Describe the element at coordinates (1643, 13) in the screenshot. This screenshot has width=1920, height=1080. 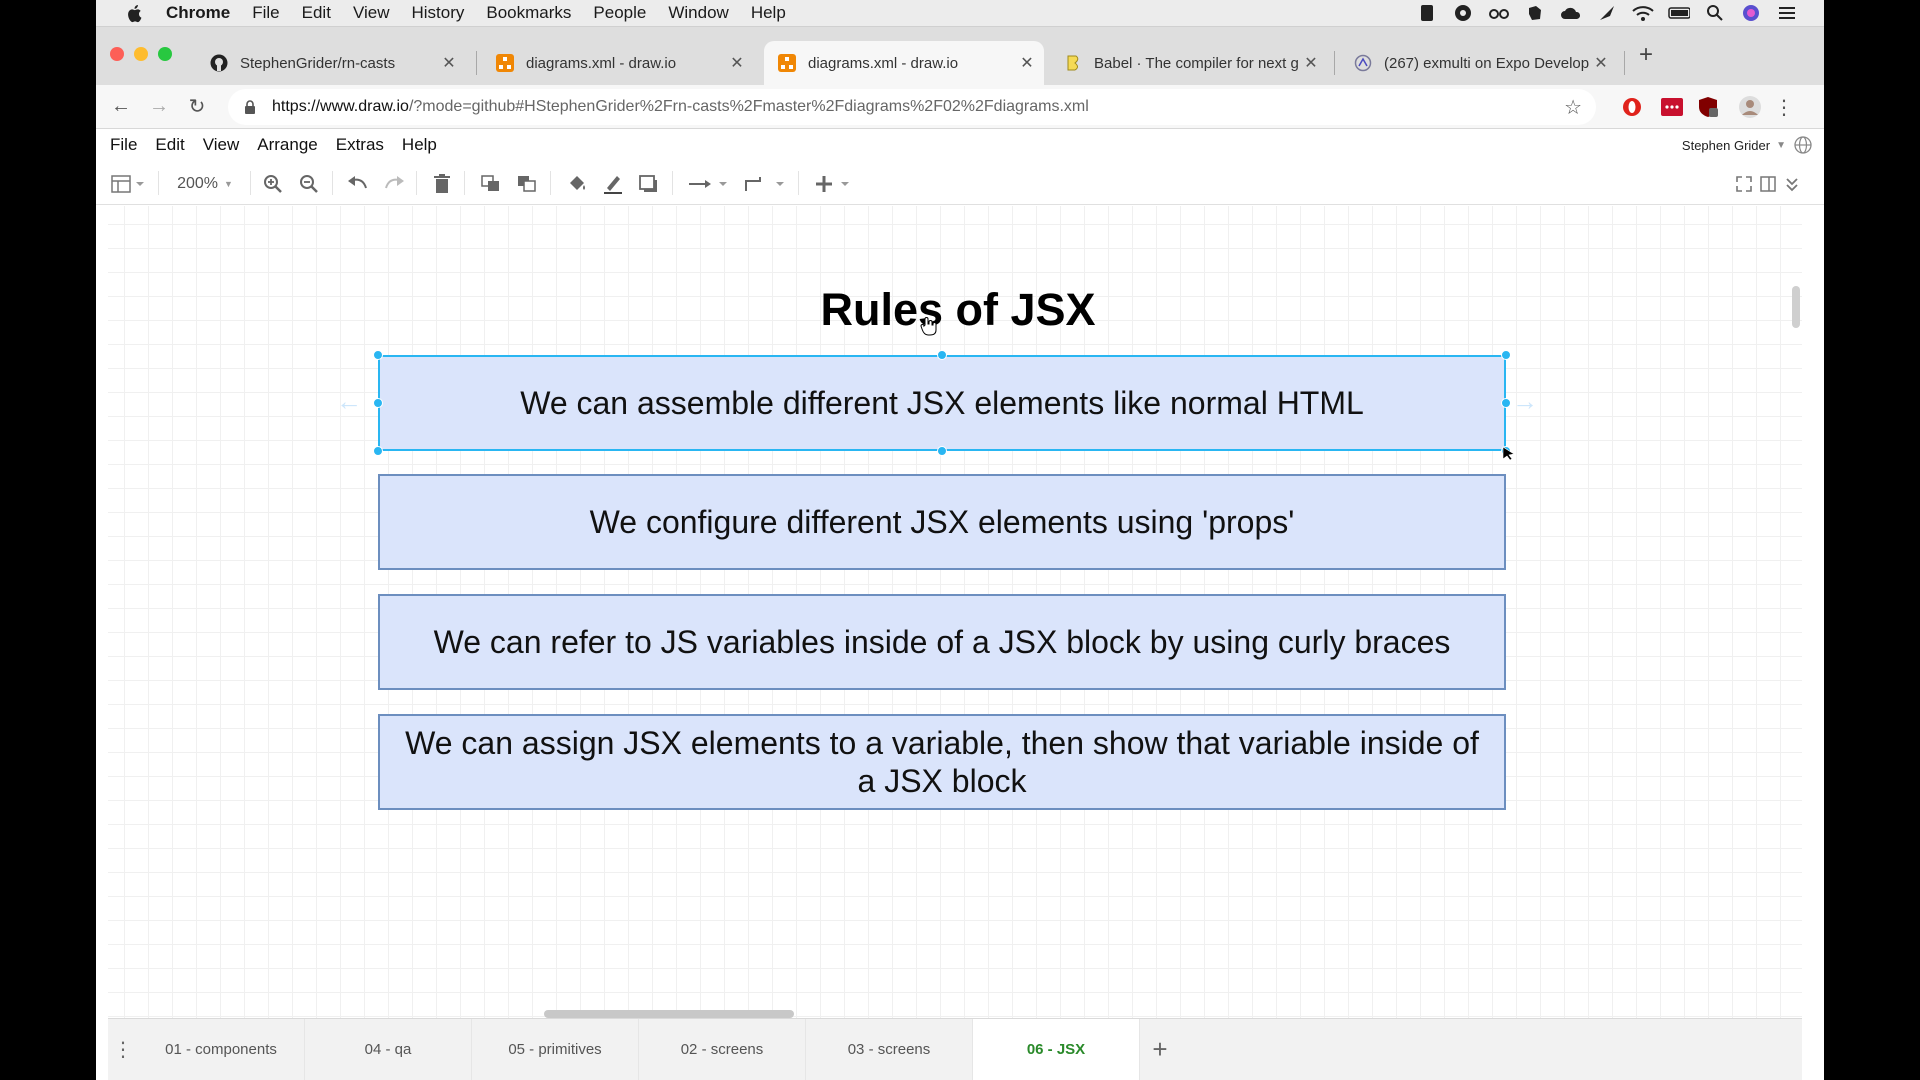
I see `wifi-icon` at that location.